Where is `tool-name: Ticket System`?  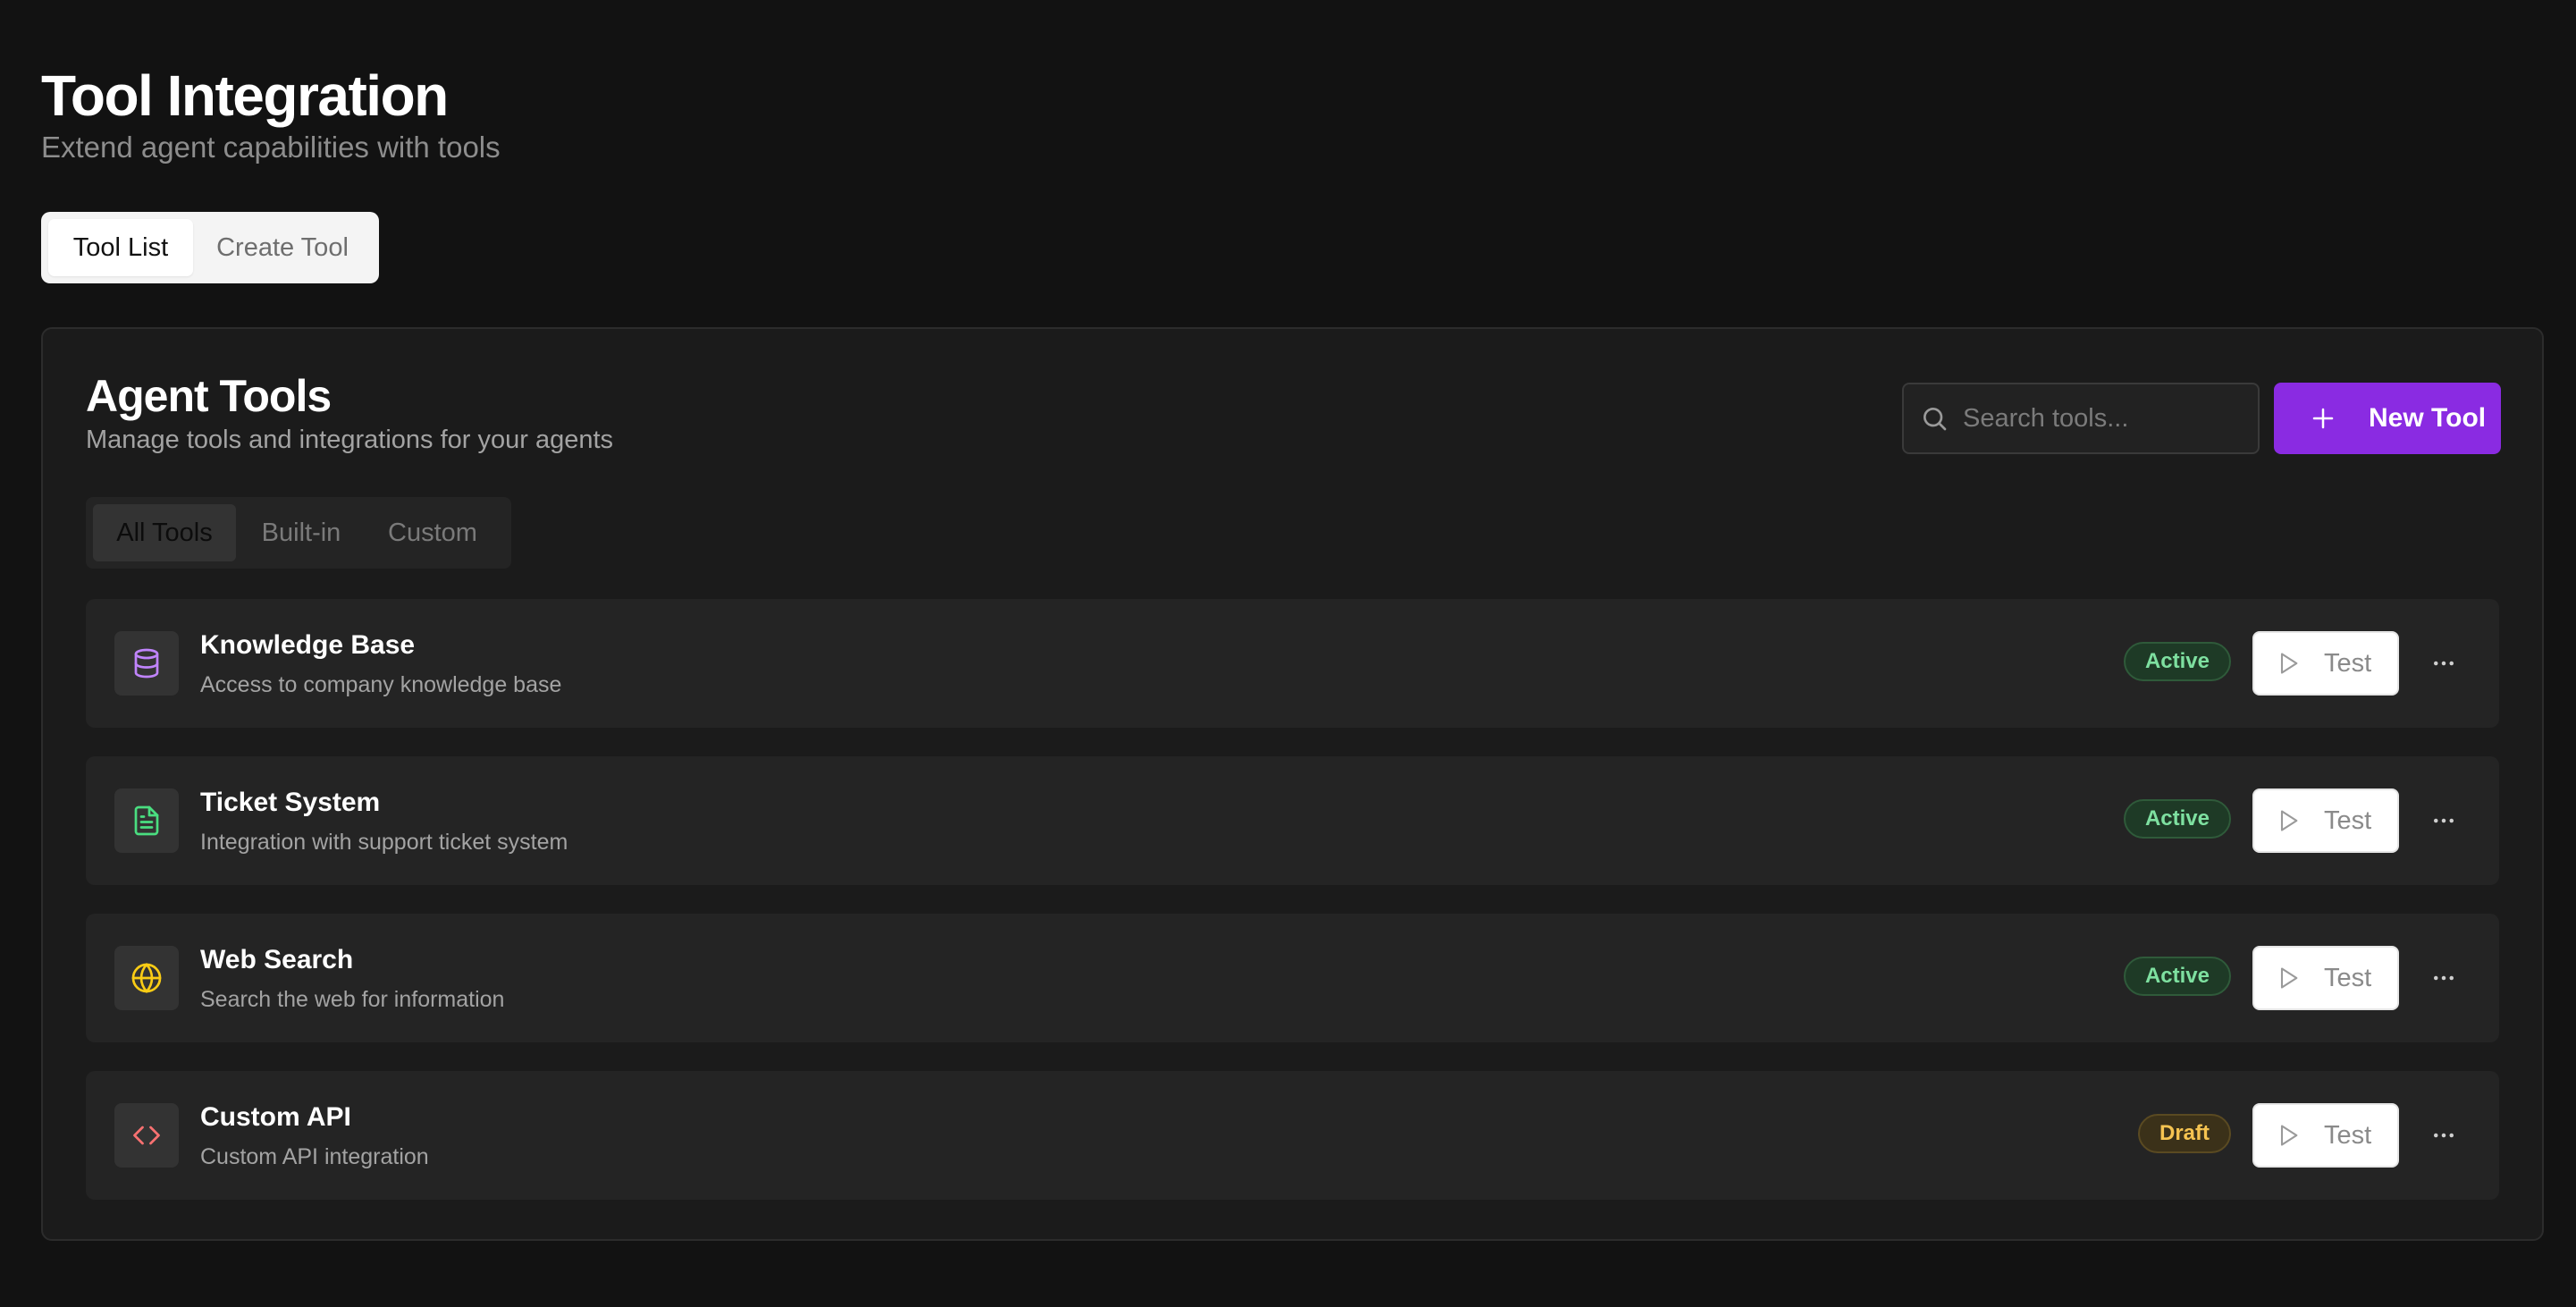 tool-name: Ticket System is located at coordinates (291, 802).